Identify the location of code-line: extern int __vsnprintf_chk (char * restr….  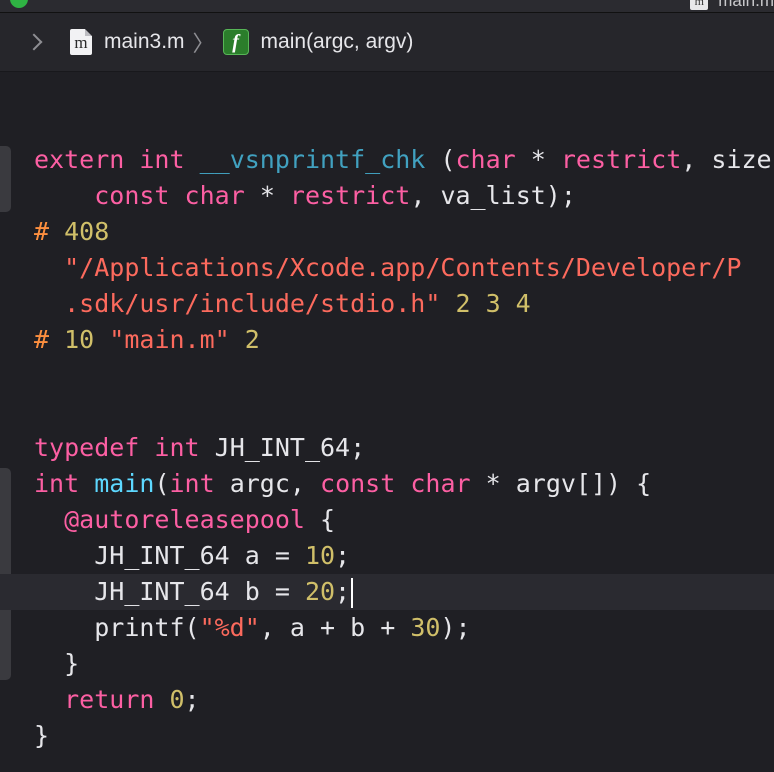
(403, 160).